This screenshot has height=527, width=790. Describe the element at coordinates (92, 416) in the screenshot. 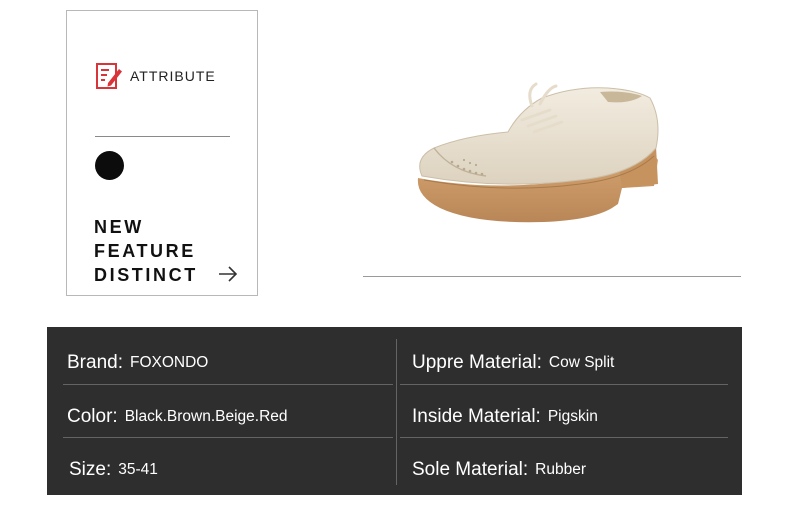

I see `spec-label: Color:` at that location.